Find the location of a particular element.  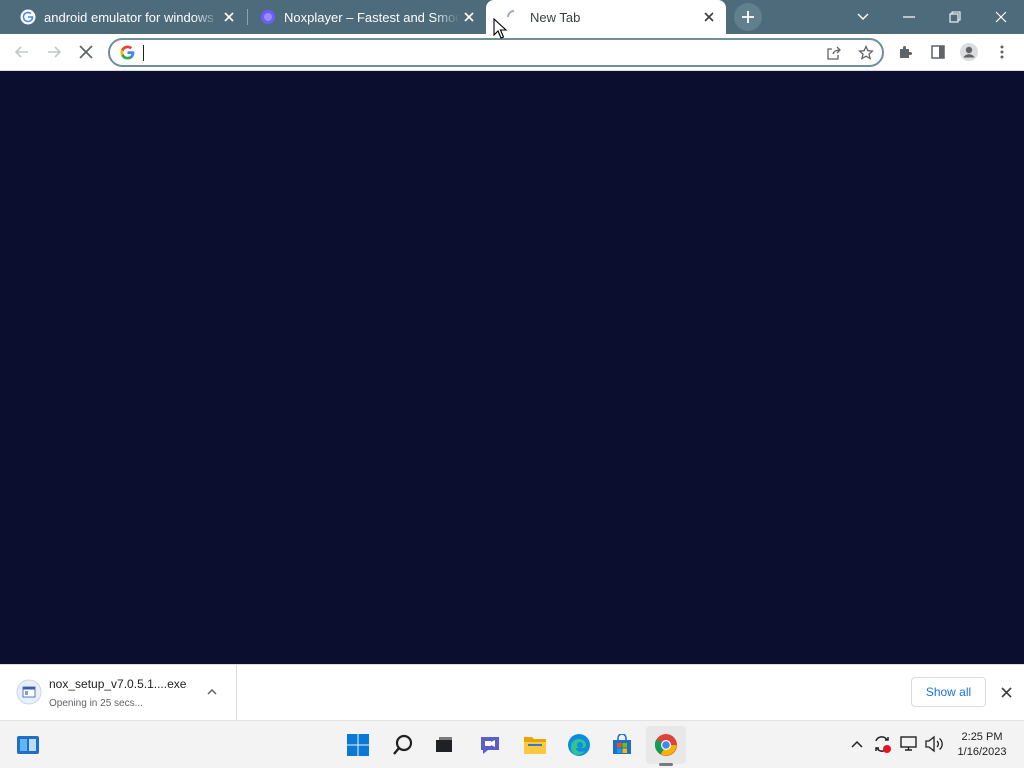

side-panel-button is located at coordinates (938, 52).